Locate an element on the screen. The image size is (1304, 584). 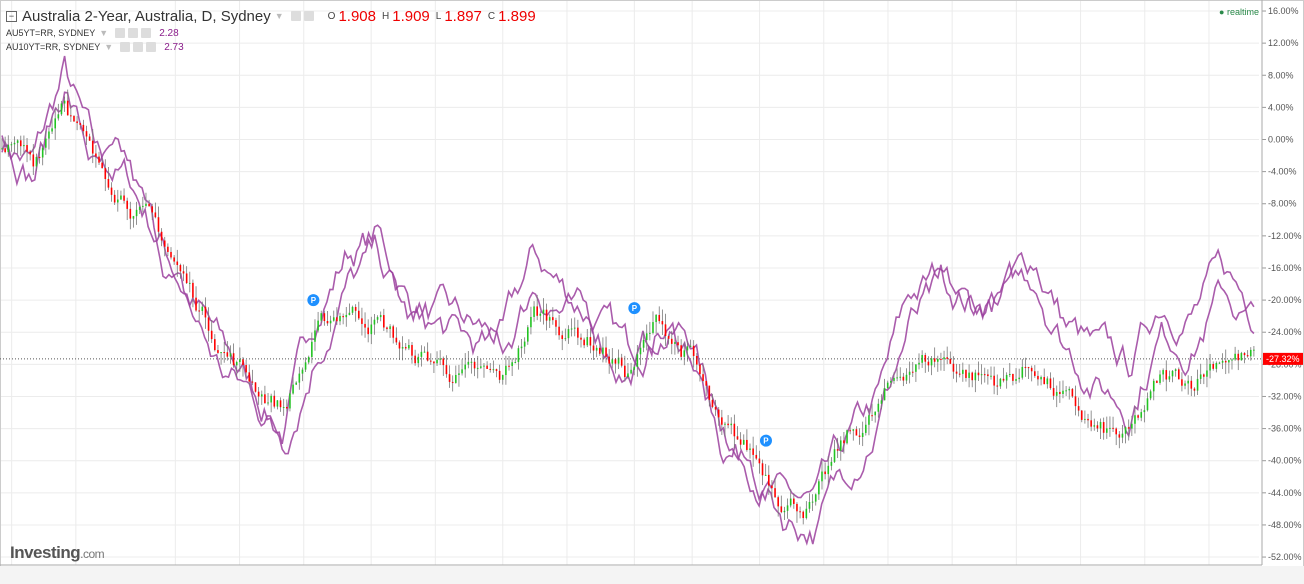
overlay-name: AU10YT=RR, SYDNEY is located at coordinates (53, 47).